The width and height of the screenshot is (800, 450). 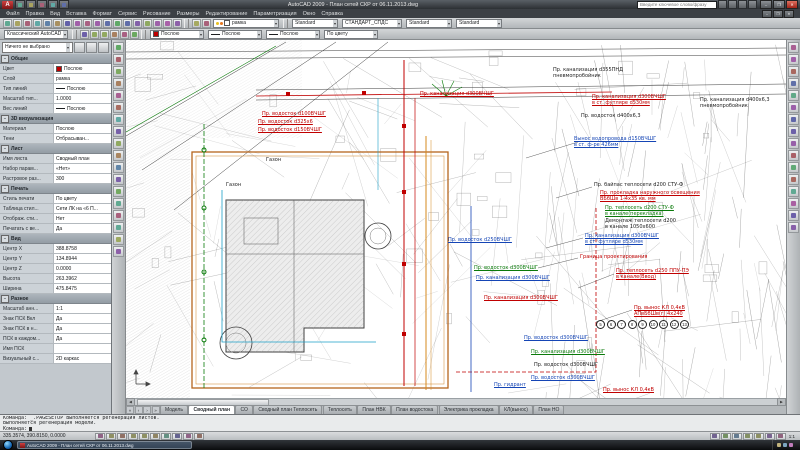 I want to click on paste-button, so click(x=87, y=23).